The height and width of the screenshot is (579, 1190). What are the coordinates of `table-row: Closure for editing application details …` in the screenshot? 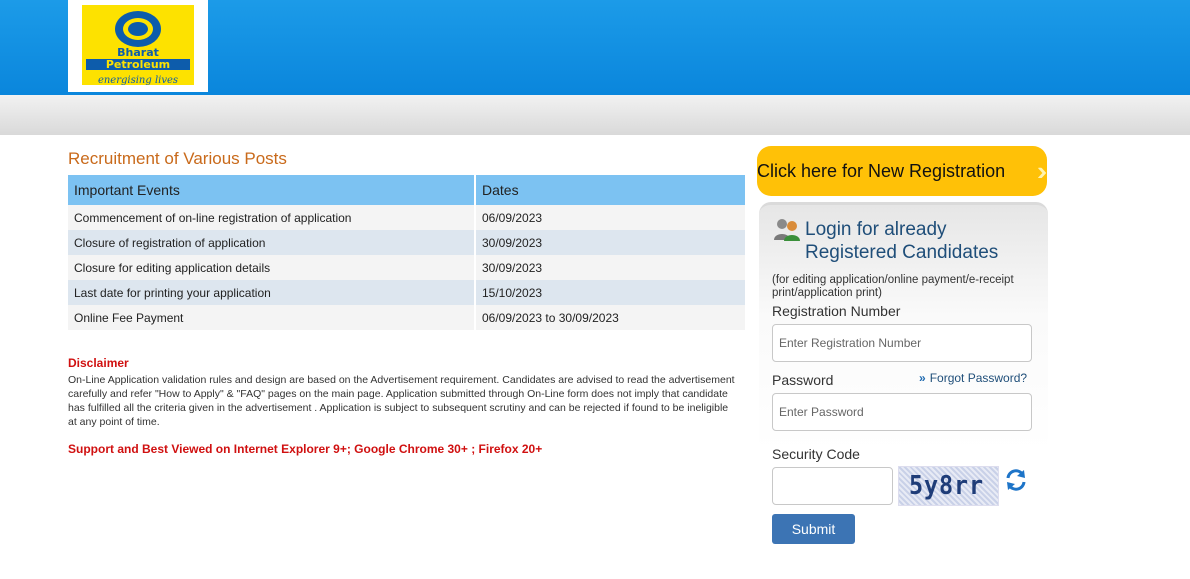 It's located at (407, 267).